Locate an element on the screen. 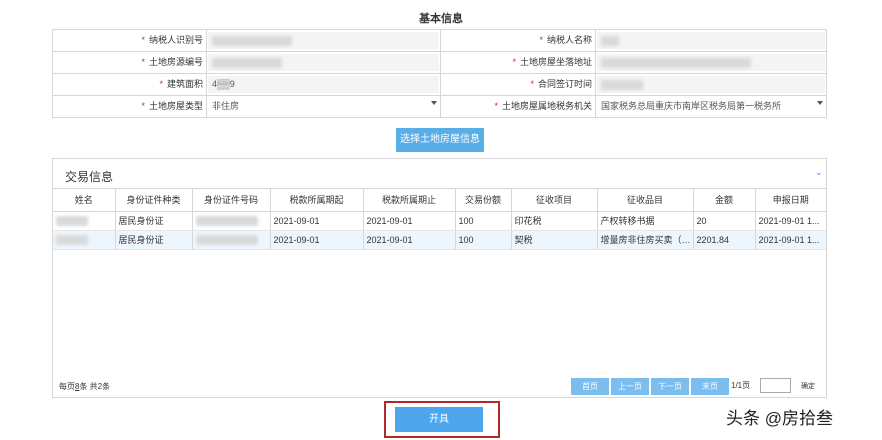  label-text: 土地房源编号 is located at coordinates (175, 62).